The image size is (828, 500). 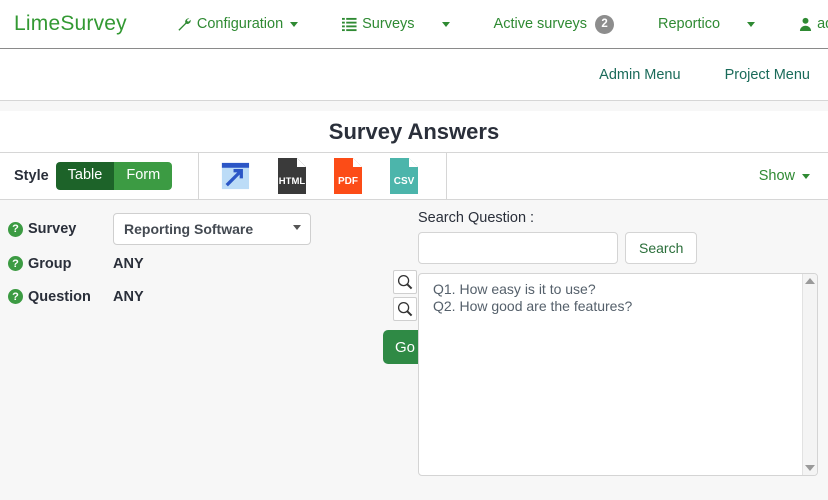 What do you see at coordinates (810, 281) in the screenshot?
I see `scroll-up-arrow-icon` at bounding box center [810, 281].